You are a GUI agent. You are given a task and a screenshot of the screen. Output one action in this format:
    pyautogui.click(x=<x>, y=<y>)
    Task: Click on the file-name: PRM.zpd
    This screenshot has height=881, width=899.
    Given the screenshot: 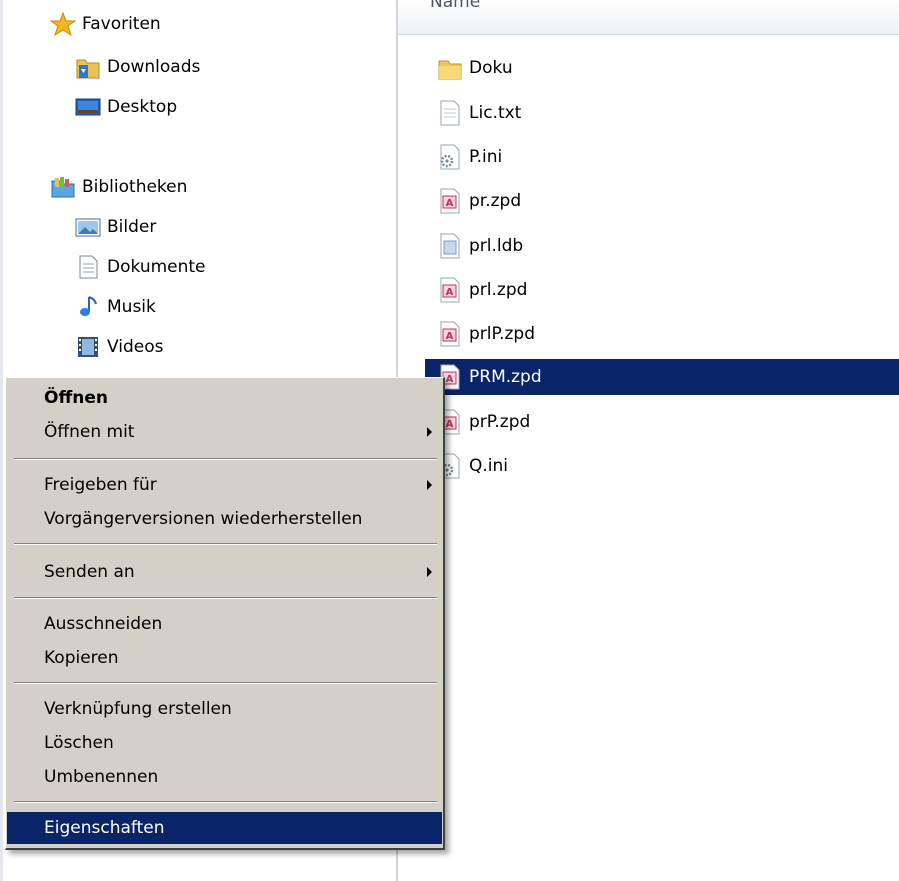 What is the action you would take?
    pyautogui.click(x=505, y=377)
    